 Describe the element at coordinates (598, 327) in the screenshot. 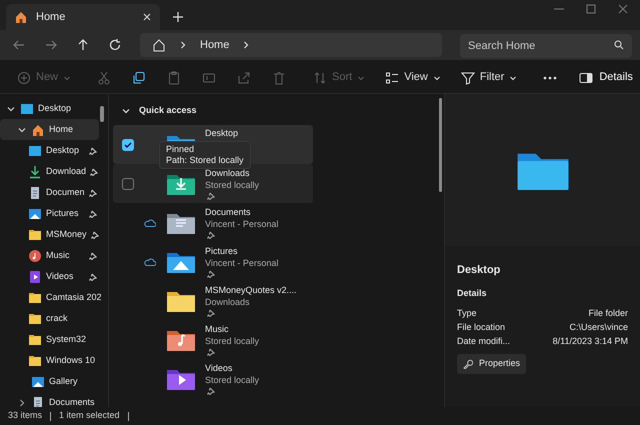

I see `property-value: C:\Users\vince` at that location.